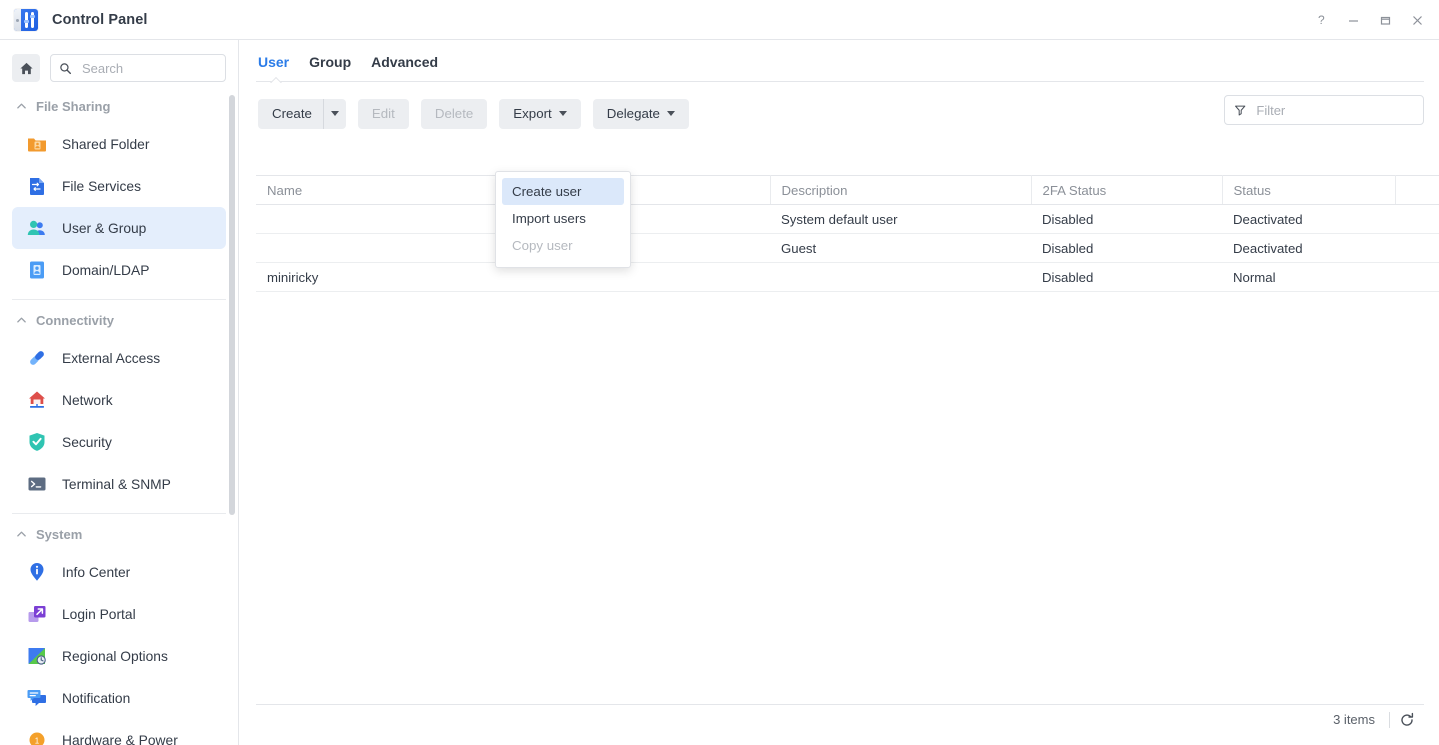 The height and width of the screenshot is (745, 1439). I want to click on sidebar-item-shared-folder: Shared Folder, so click(119, 144).